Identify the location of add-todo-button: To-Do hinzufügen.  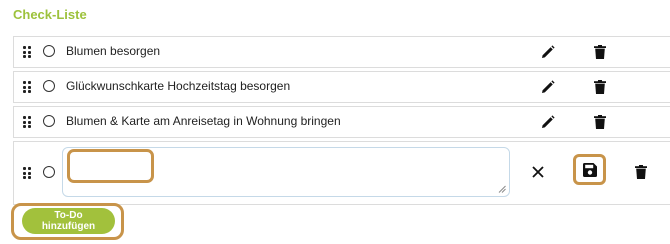
(68, 221).